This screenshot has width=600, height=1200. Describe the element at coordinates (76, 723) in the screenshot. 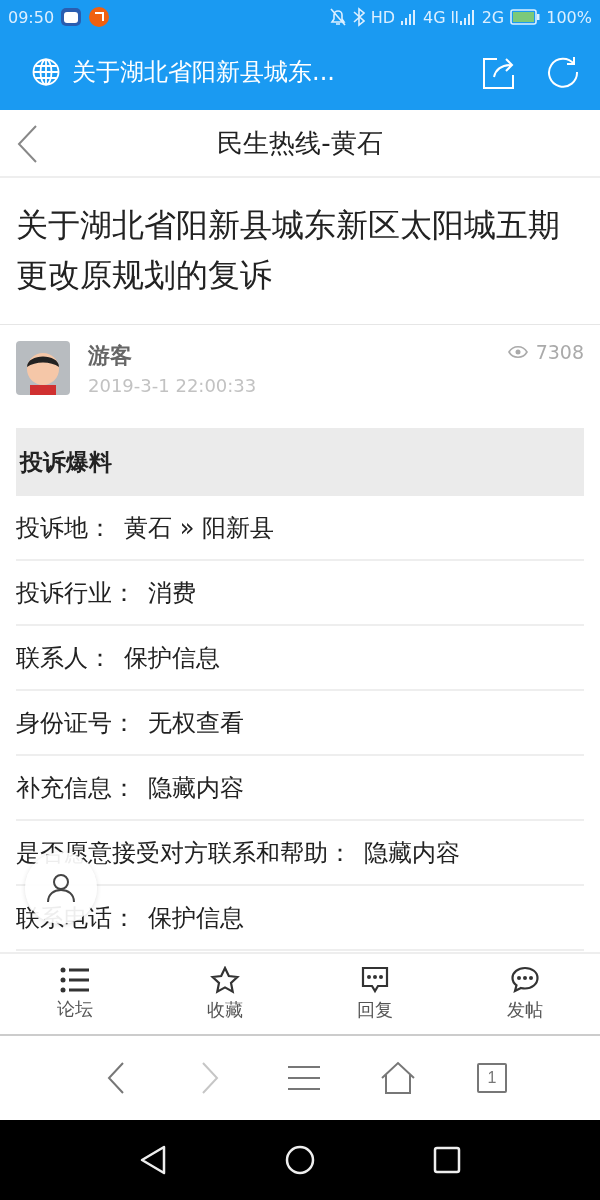

I see `field-label: 身份证号：` at that location.